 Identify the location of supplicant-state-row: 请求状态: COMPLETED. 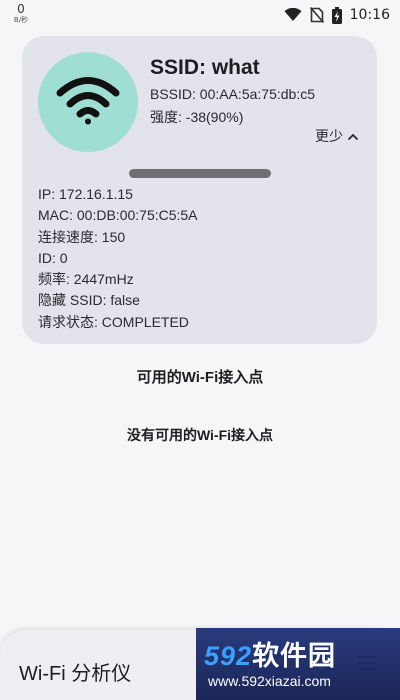
(113, 321).